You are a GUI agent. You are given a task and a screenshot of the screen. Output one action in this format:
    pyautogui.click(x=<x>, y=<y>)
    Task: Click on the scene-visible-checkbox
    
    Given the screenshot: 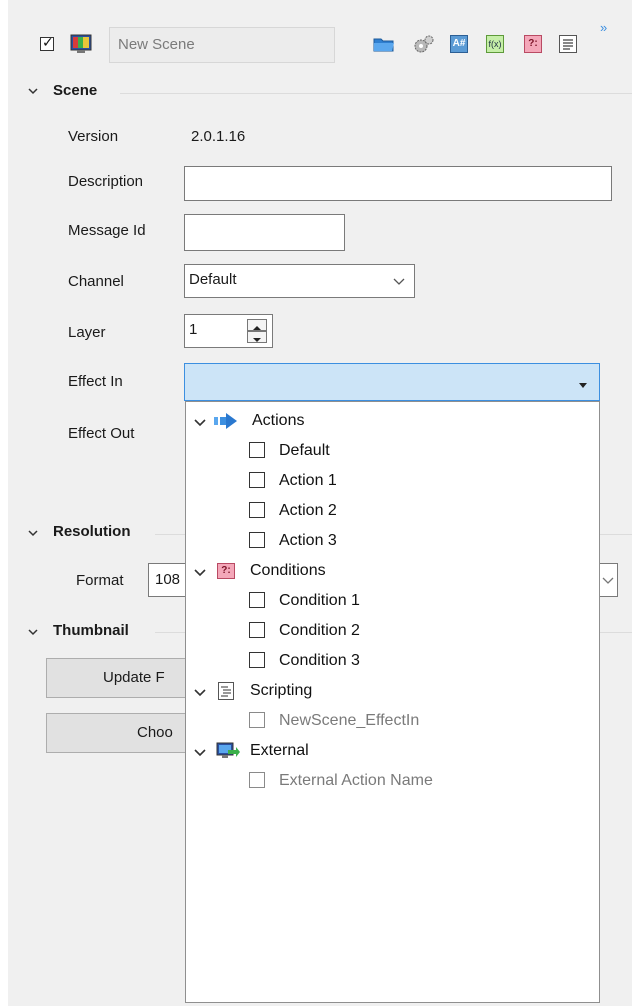 What is the action you would take?
    pyautogui.click(x=47, y=42)
    